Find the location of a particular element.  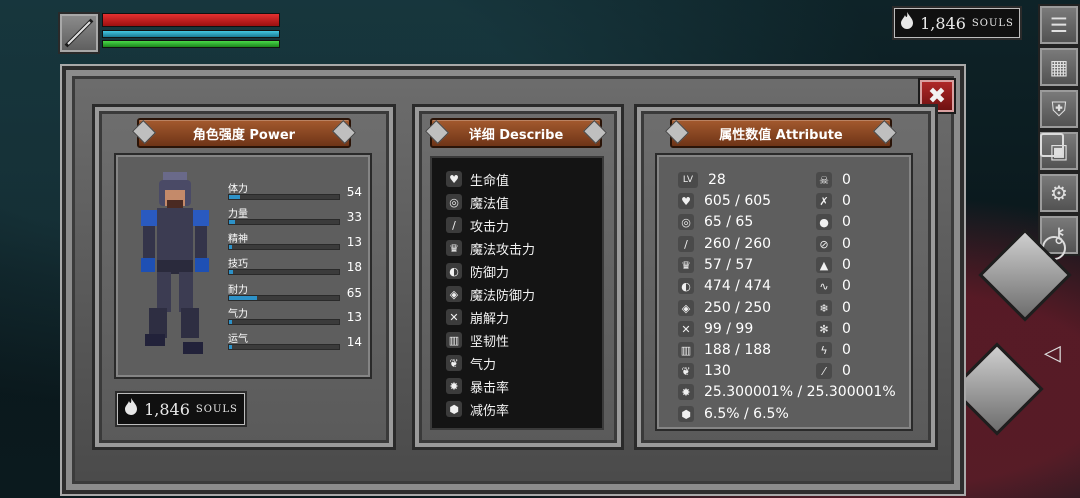

souls-counter-panel: 1,846 SOULS is located at coordinates (181, 409).